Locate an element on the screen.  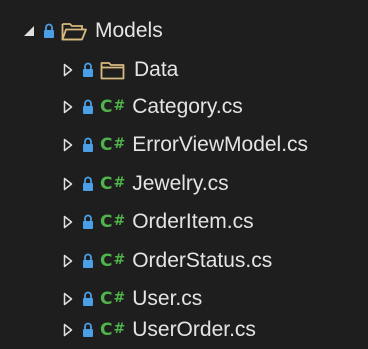
tree-item-file: C # Category.cs is located at coordinates (184, 107).